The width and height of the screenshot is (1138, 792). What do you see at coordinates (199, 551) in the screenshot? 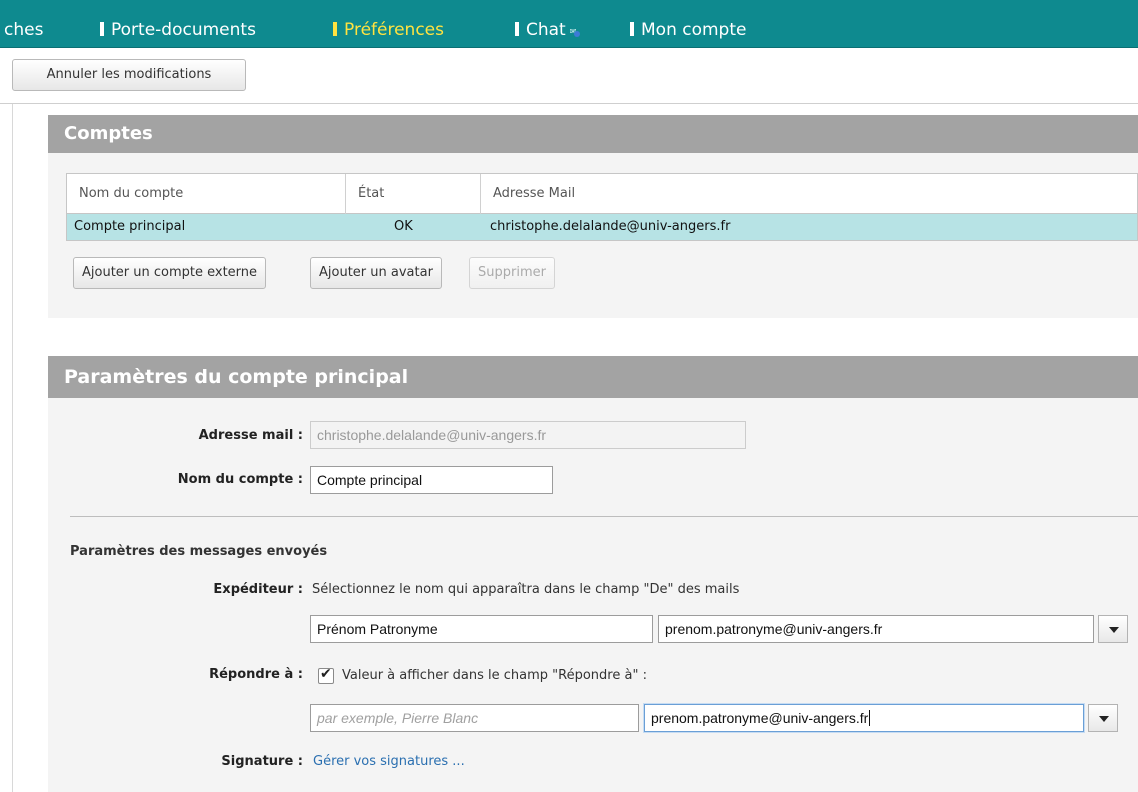
I see `sent-messages-section-title: Paramètres des messages envoyés` at bounding box center [199, 551].